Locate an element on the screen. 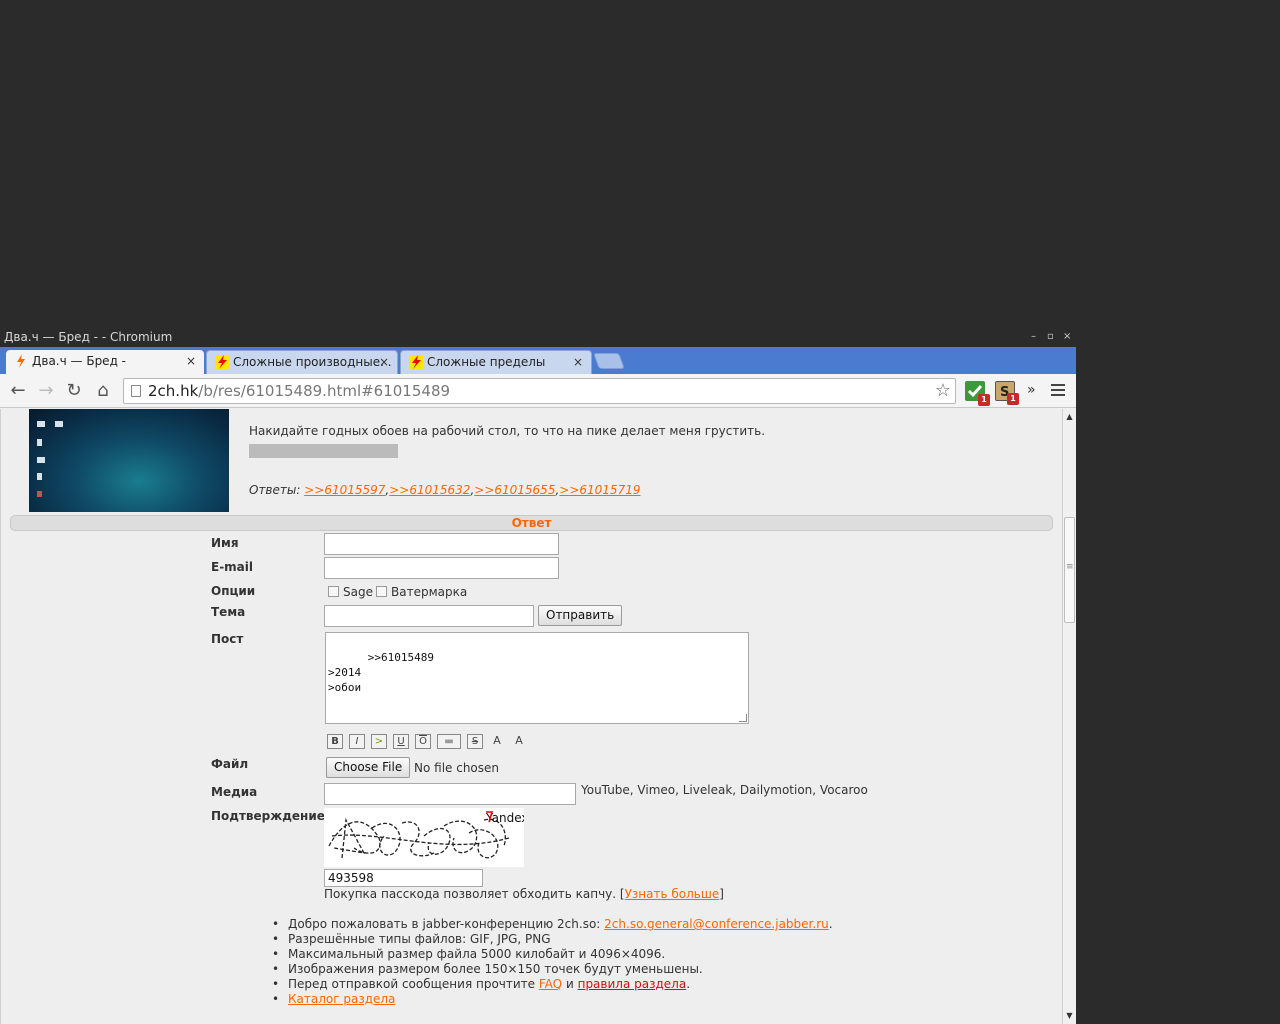 Image resolution: width=1280 pixels, height=1024 pixels. subject-label: Тема is located at coordinates (228, 612).